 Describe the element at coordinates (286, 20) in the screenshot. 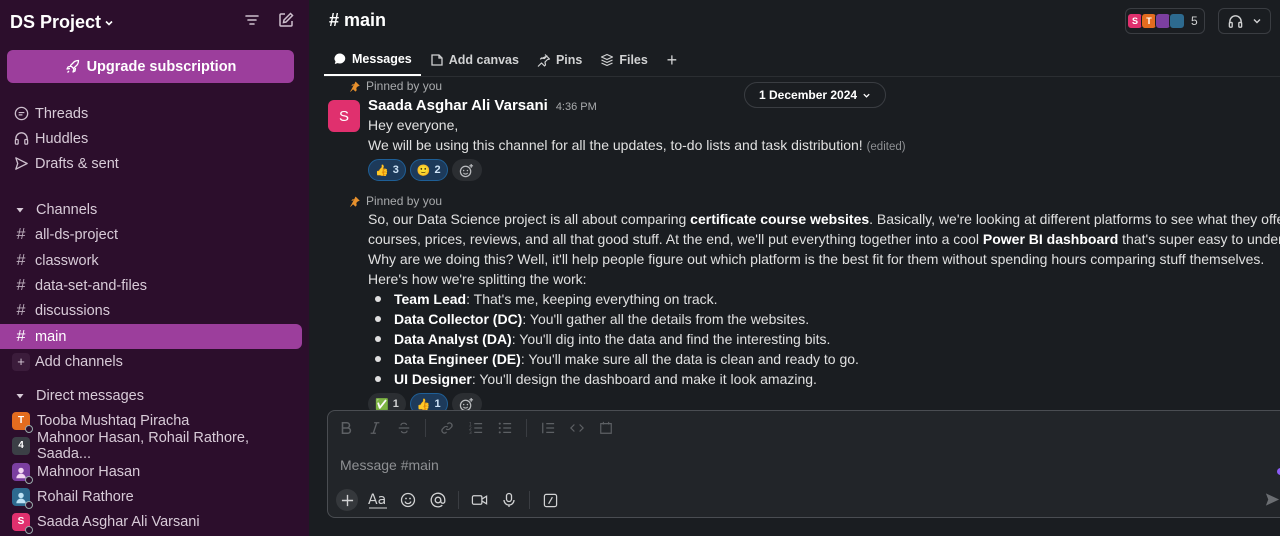

I see `compose-icon` at that location.